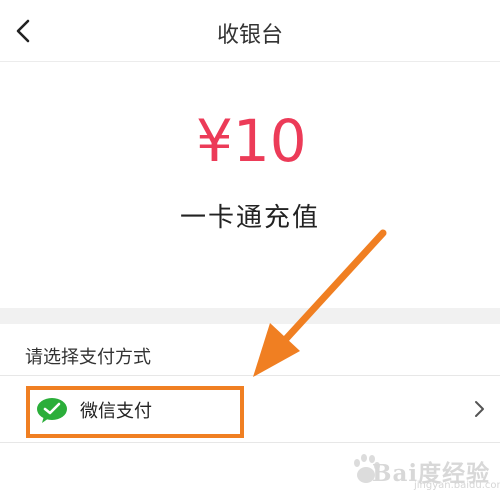  Describe the element at coordinates (116, 411) in the screenshot. I see `payment-method-label: 微信支付` at that location.